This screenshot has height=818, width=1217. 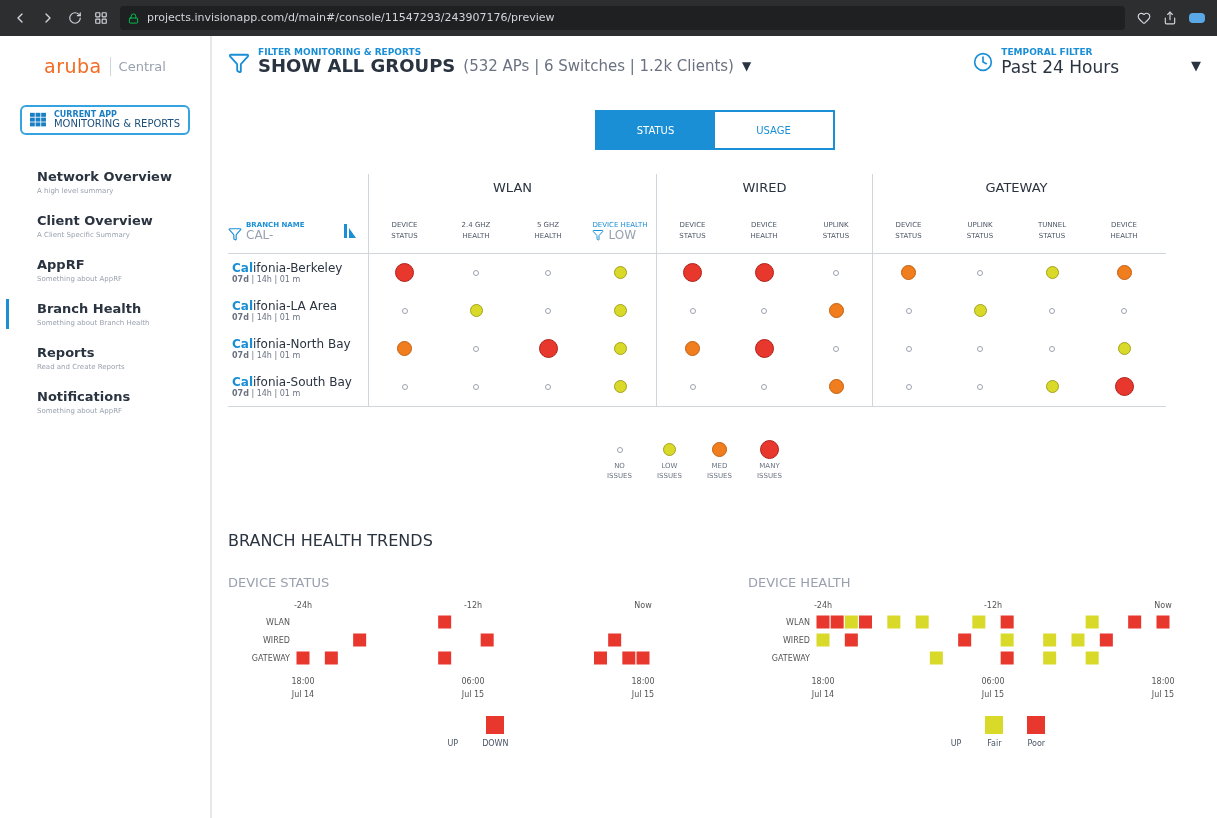 I want to click on sidebar-item-title: Network Overview, so click(x=105, y=176).